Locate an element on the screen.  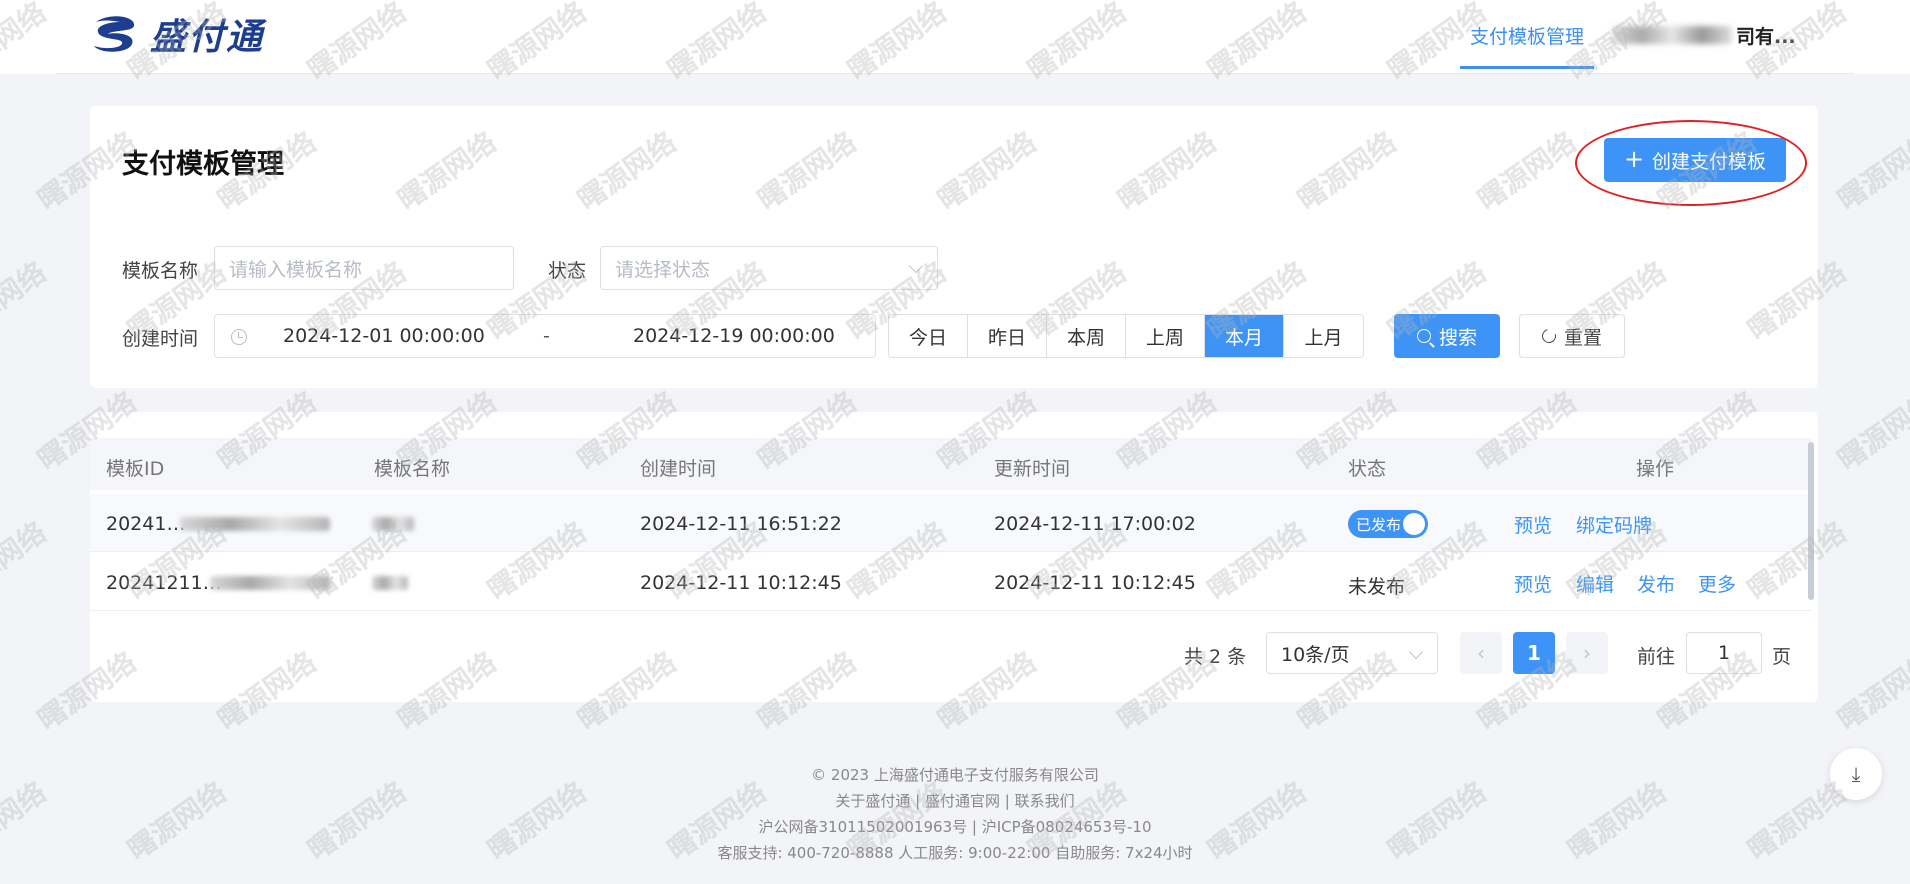
next-page-button: › is located at coordinates (1587, 653).